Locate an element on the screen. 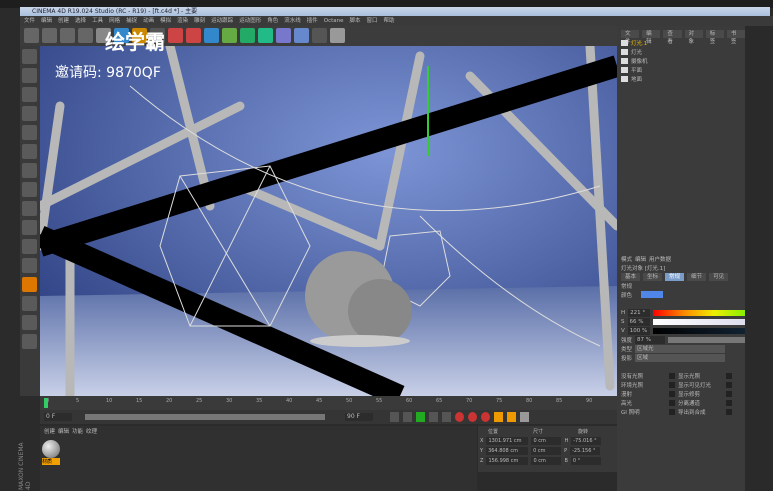 The width and height of the screenshot is (773, 491). material-menu-item: 功能 is located at coordinates (77, 431).